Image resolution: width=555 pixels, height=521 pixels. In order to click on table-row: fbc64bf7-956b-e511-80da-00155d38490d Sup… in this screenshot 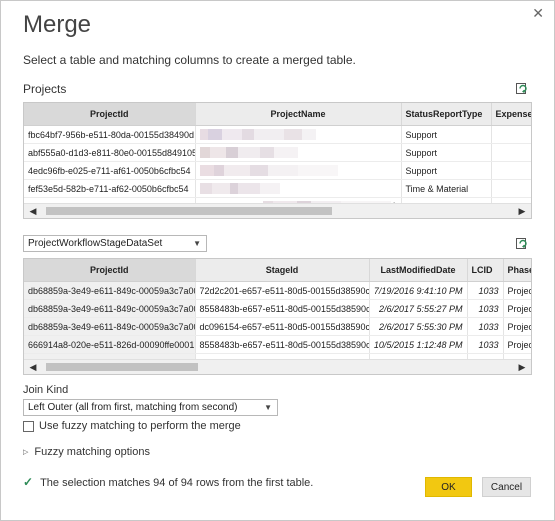, I will do `click(277, 134)`.